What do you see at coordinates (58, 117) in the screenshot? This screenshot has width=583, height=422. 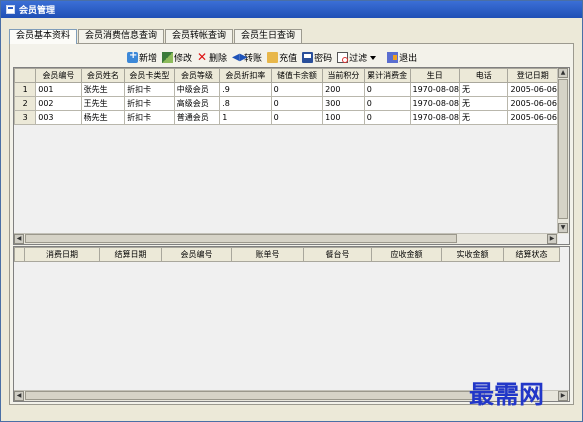 I see `table-cell: 003` at bounding box center [58, 117].